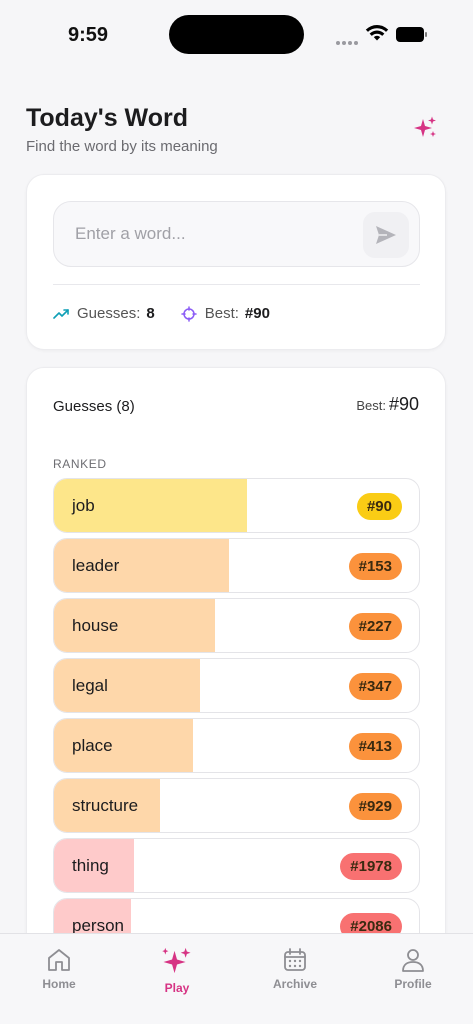 This screenshot has width=473, height=1024. I want to click on tab-home: Home, so click(59, 968).